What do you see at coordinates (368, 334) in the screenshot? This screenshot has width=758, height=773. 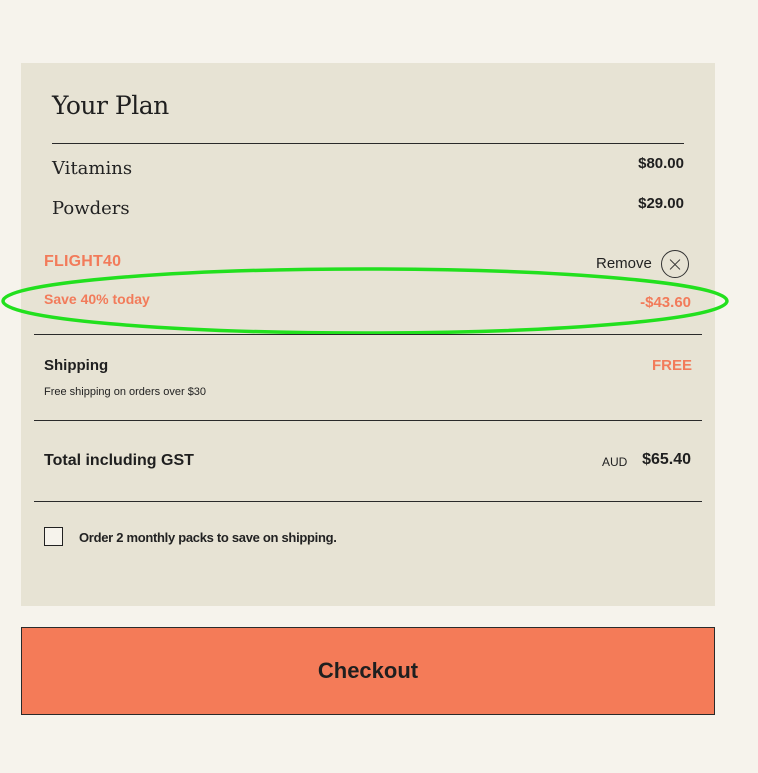 I see `promo-divider` at bounding box center [368, 334].